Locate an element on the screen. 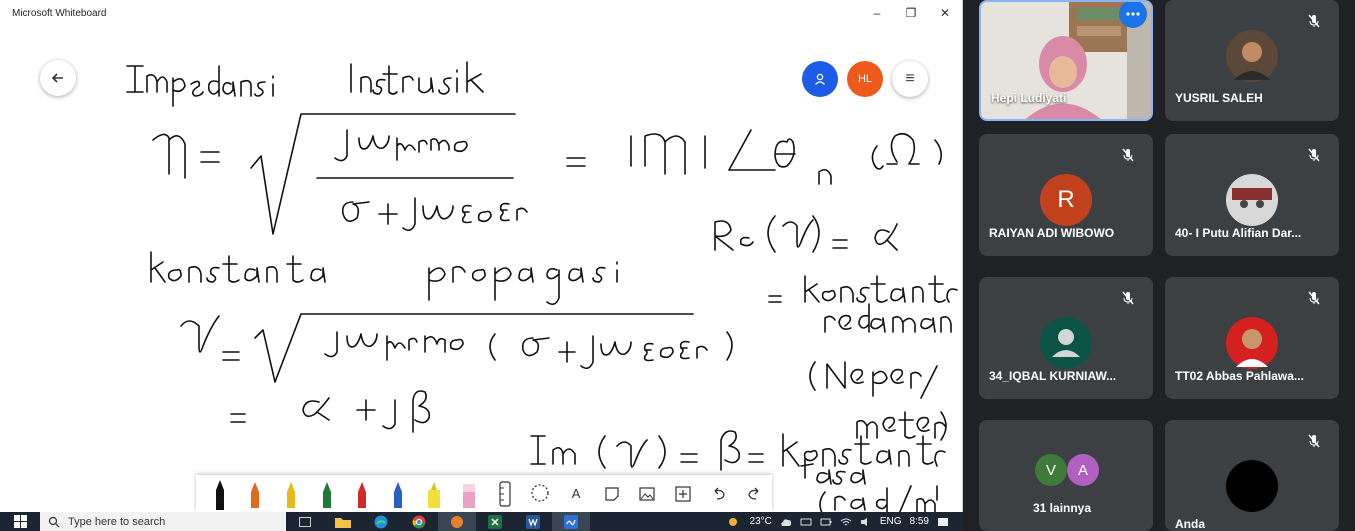  pen-green-tool is located at coordinates (327, 493).